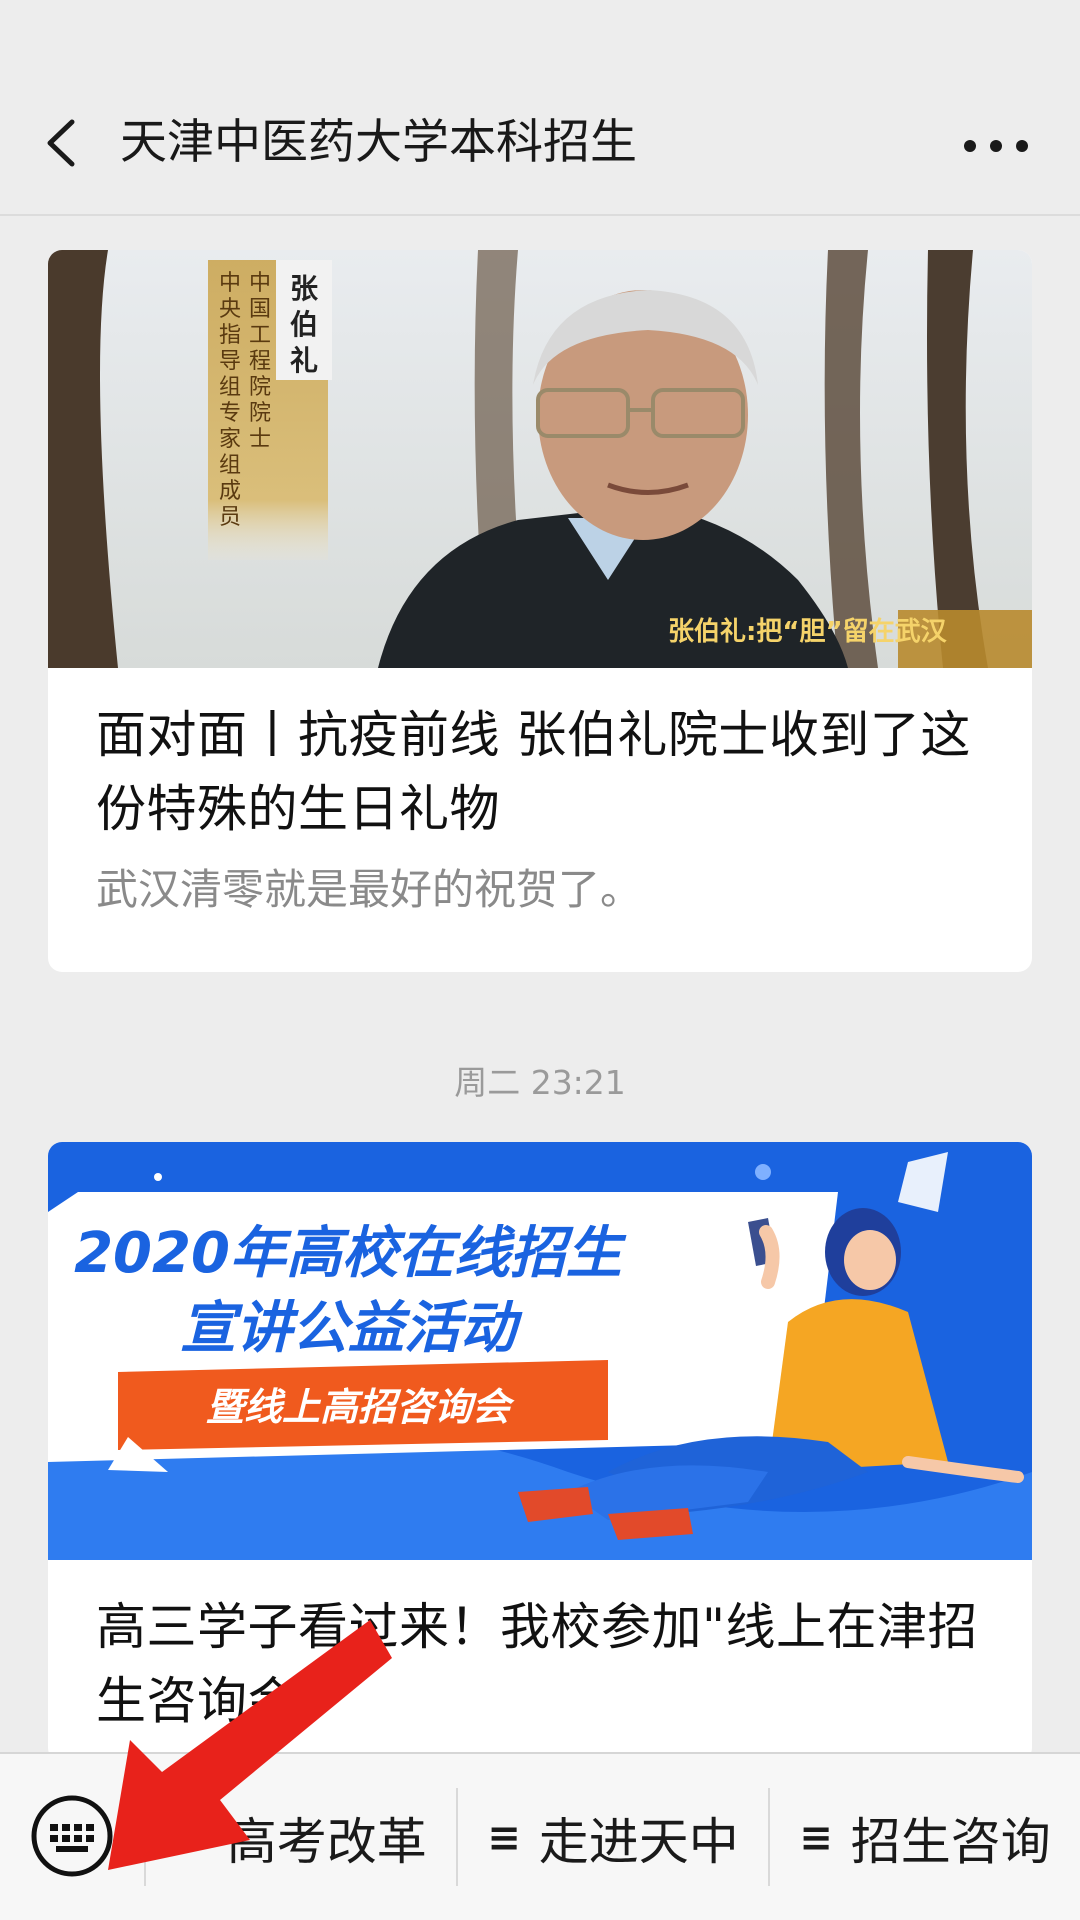 Image resolution: width=1080 pixels, height=1920 pixels. I want to click on keyboard-icon, so click(72, 1836).